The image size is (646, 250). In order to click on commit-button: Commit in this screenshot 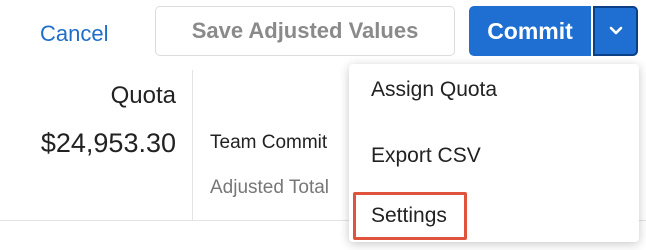, I will do `click(530, 31)`.